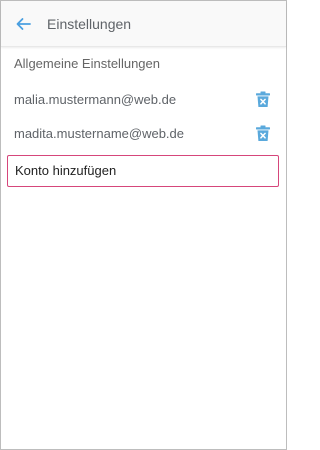  Describe the element at coordinates (87, 63) in the screenshot. I see `section-heading-general: Allgemeine Einstellungen` at that location.